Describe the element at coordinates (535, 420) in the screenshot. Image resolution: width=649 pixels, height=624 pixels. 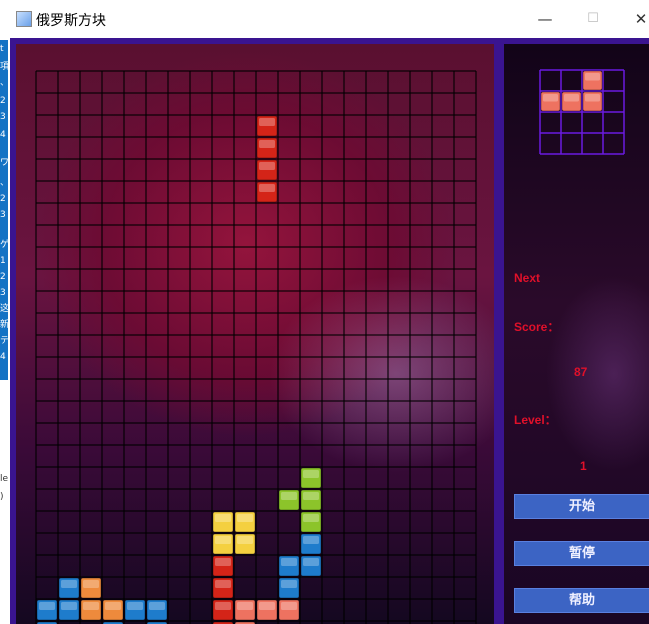
I see `level-label: Level：` at that location.